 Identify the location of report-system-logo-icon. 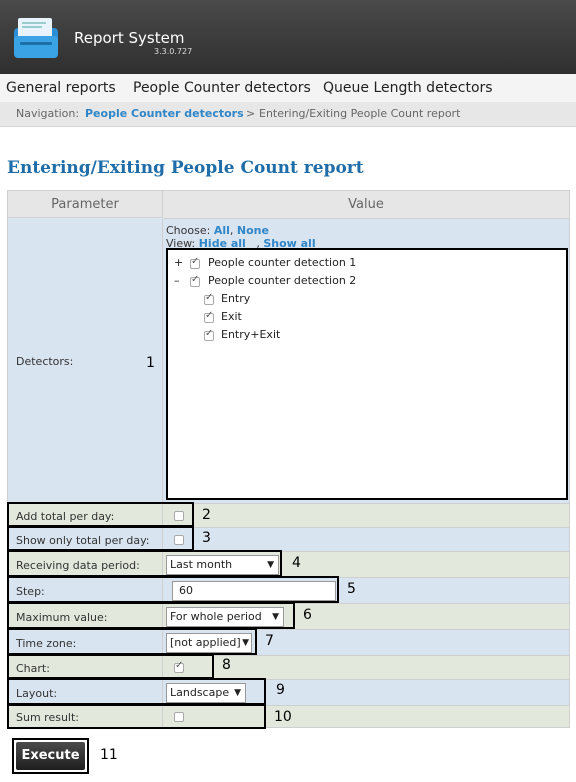
(36, 38).